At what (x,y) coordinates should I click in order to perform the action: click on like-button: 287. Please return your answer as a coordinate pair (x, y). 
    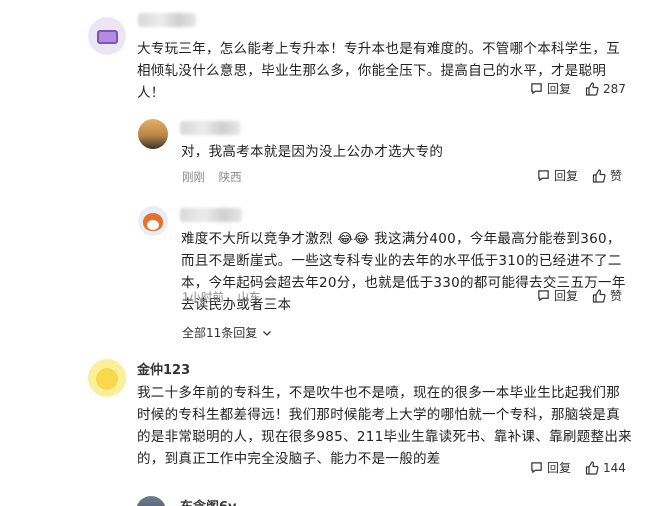
    Looking at the image, I should click on (605, 89).